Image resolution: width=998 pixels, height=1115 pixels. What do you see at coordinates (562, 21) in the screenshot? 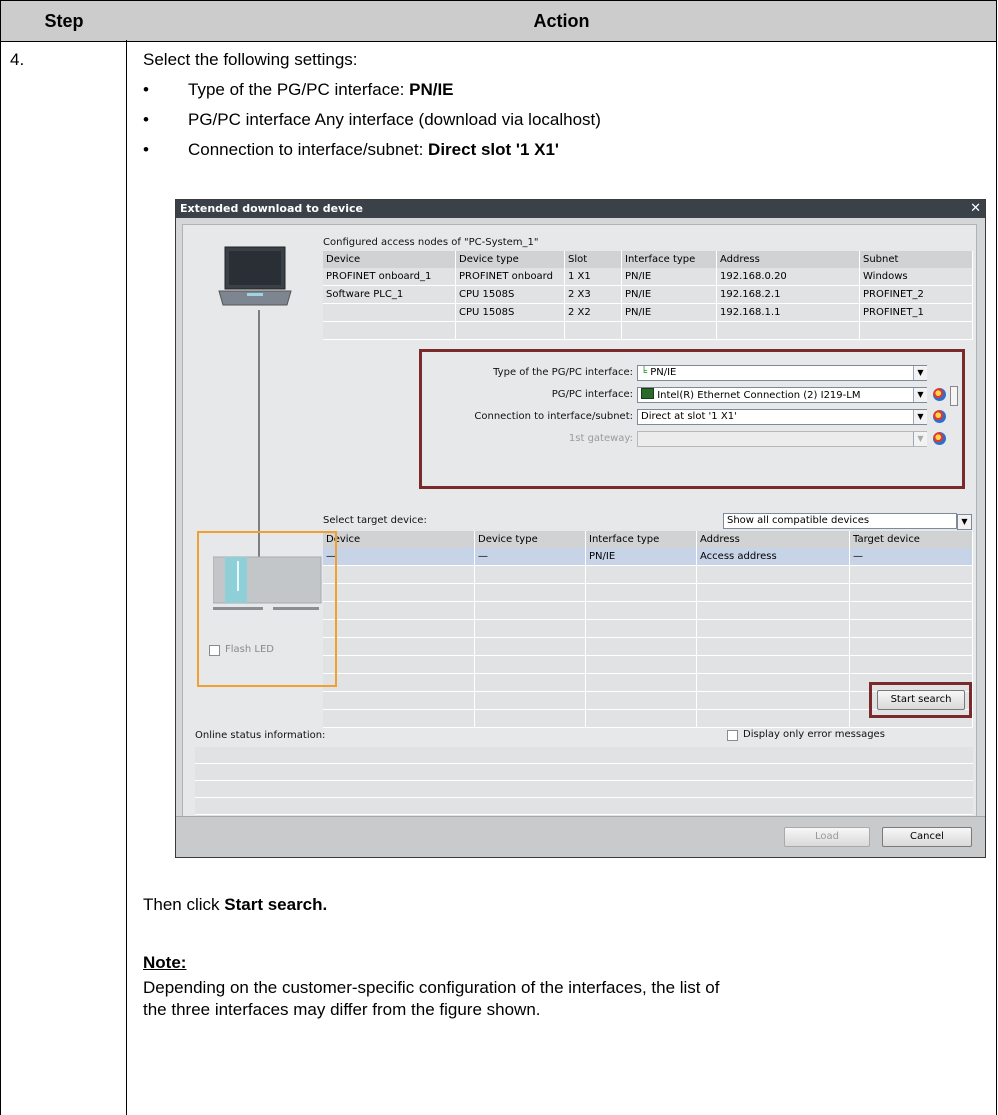
I see `header-action: Action` at bounding box center [562, 21].